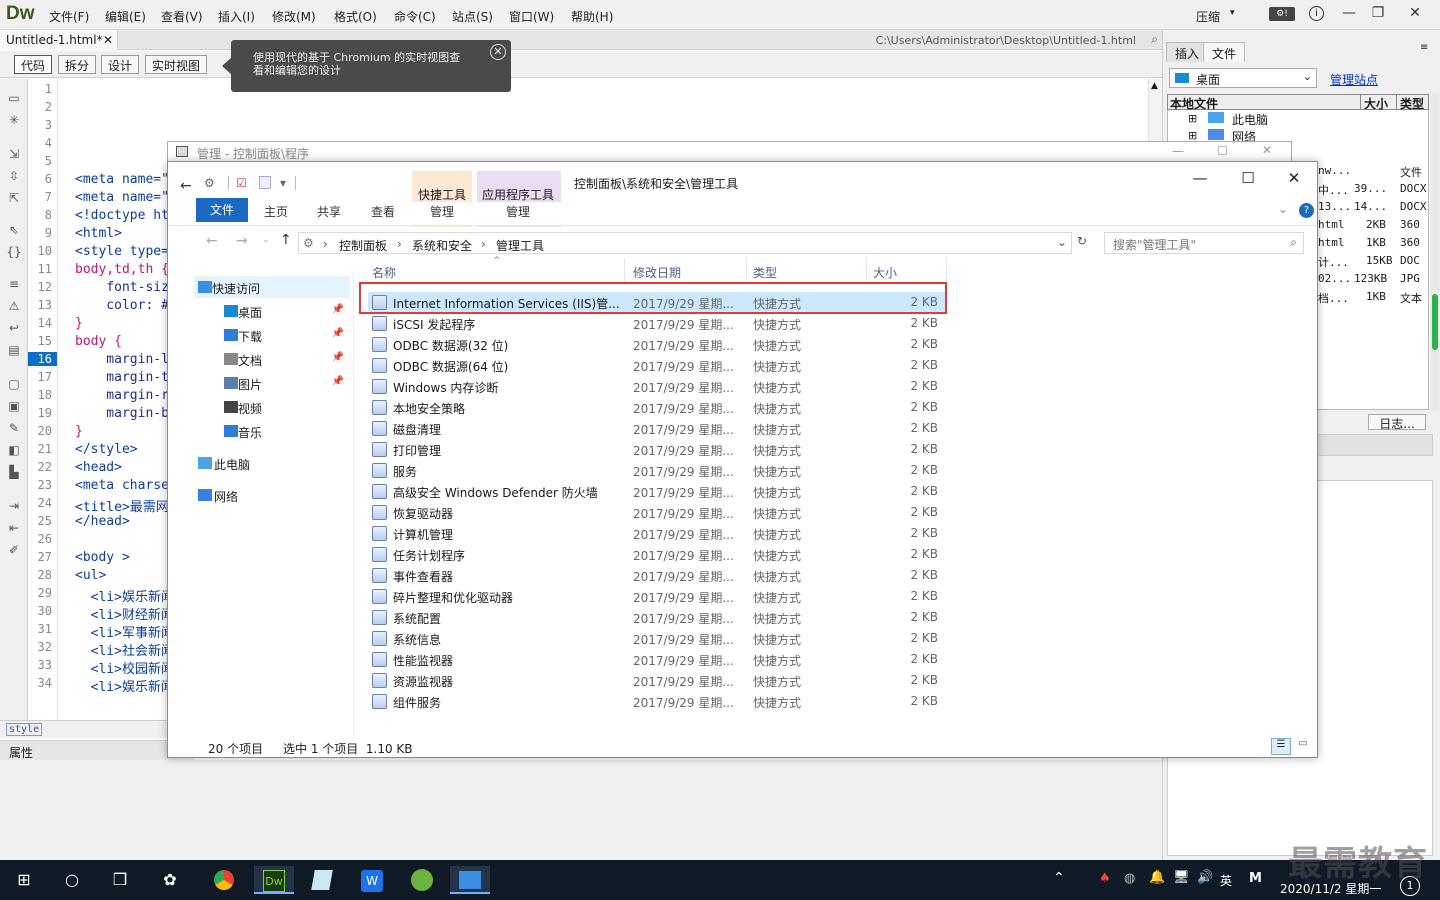 The image size is (1440, 900). What do you see at coordinates (120, 880) in the screenshot?
I see `task-view-icon: ❒` at bounding box center [120, 880].